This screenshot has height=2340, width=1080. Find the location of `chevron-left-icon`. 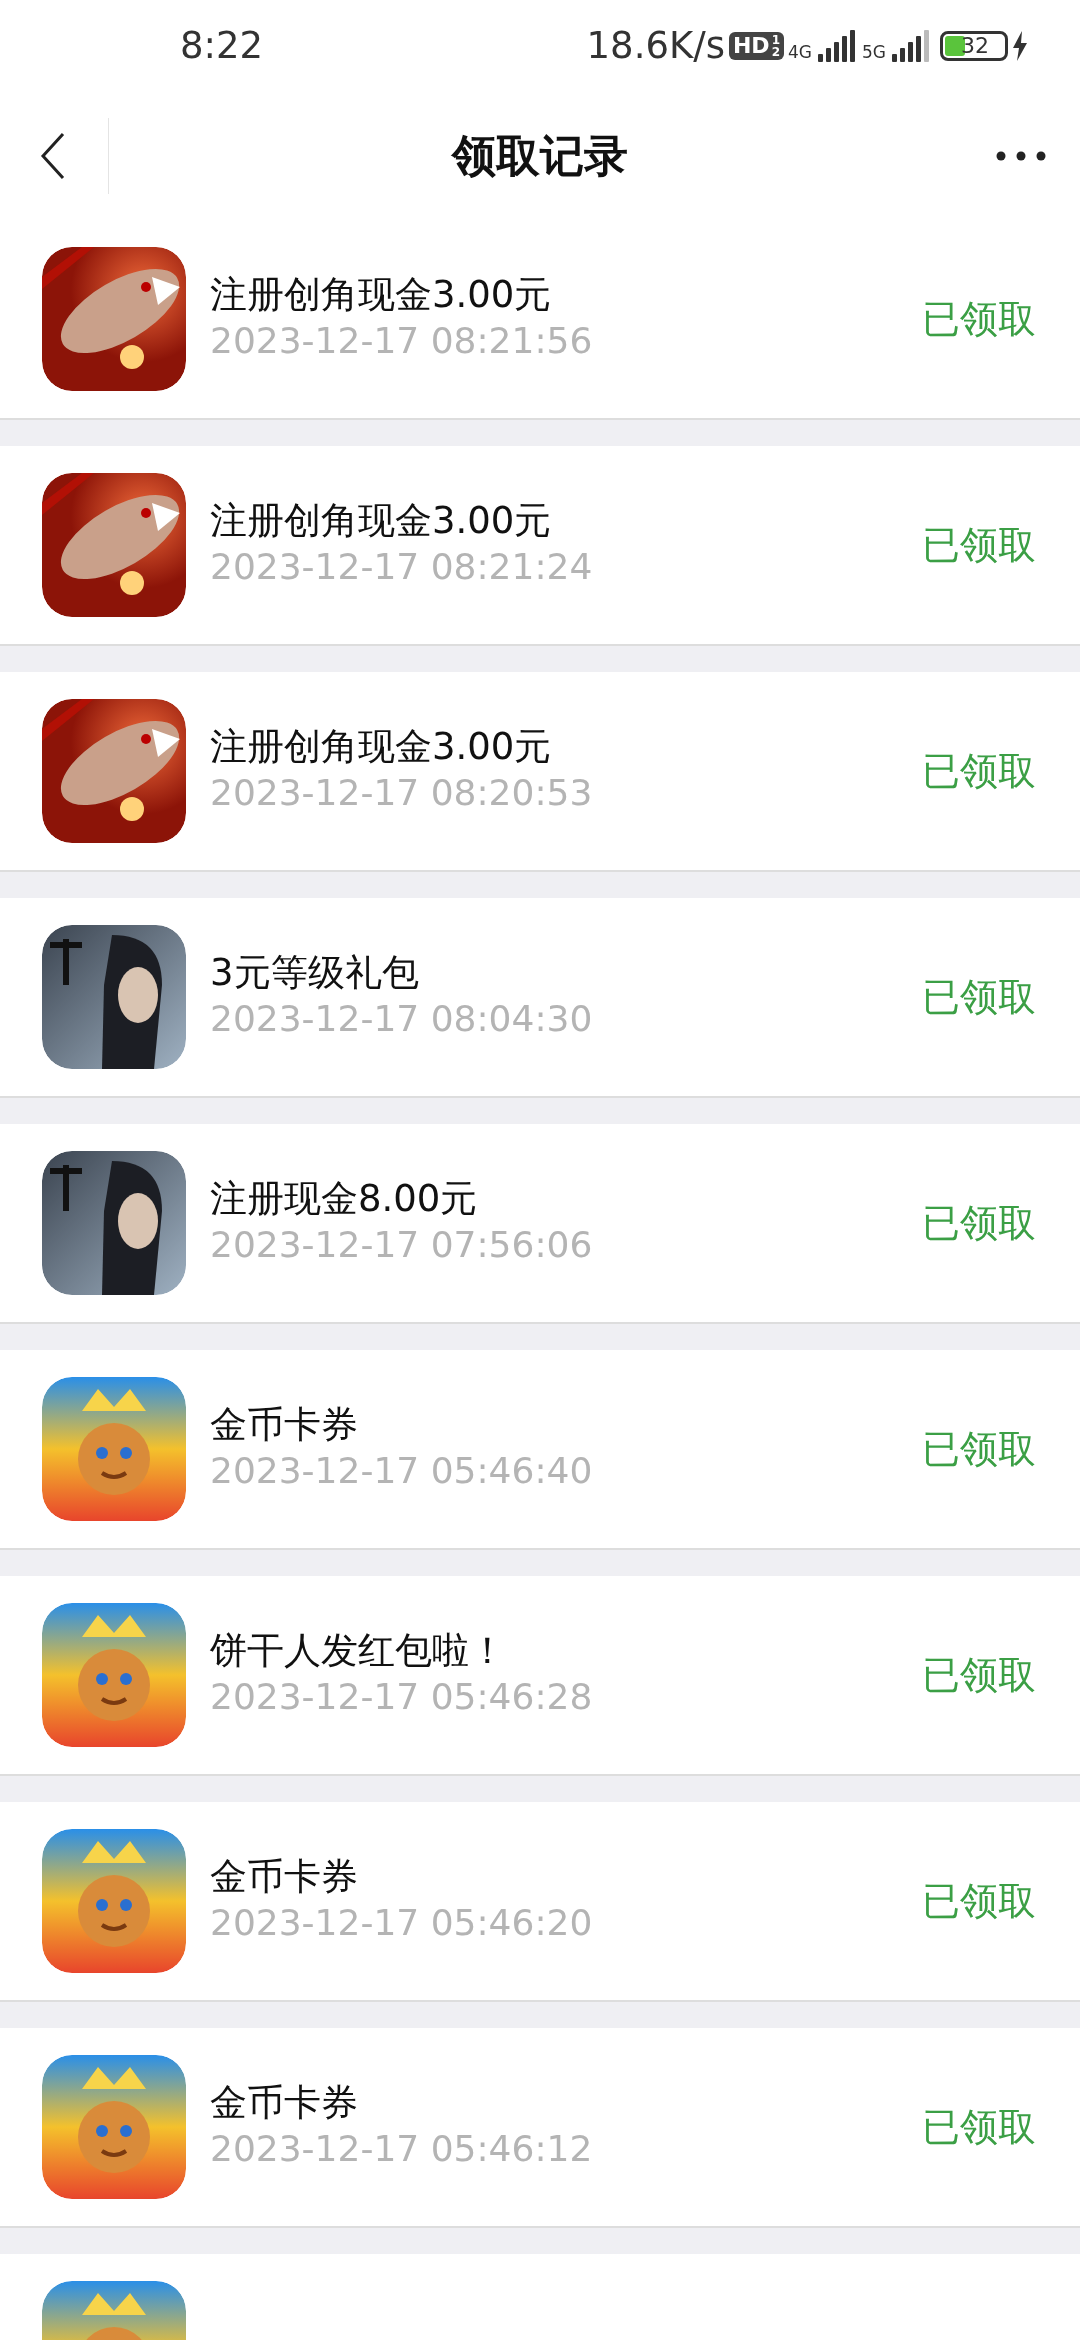

chevron-left-icon is located at coordinates (53, 156).